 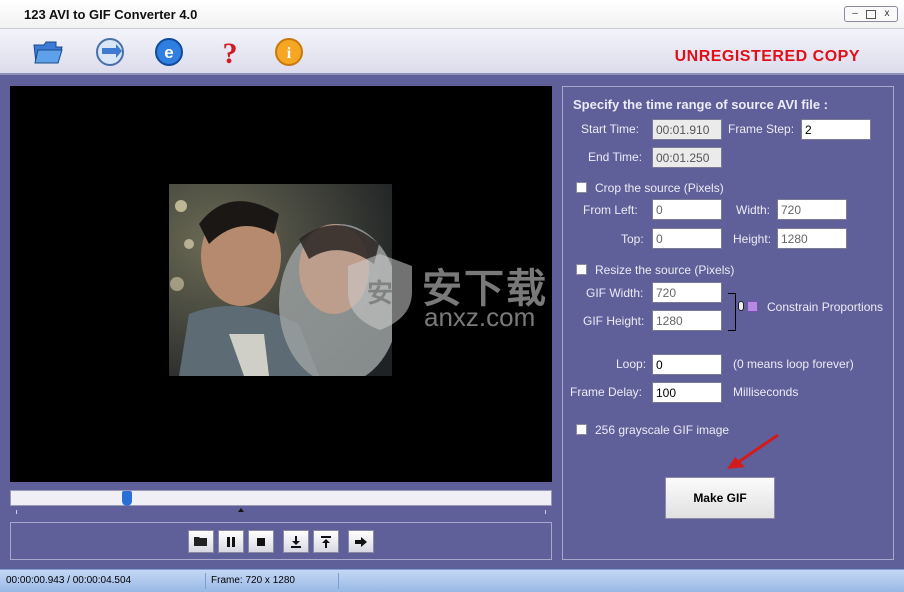 What do you see at coordinates (687, 364) in the screenshot?
I see `loop-field` at bounding box center [687, 364].